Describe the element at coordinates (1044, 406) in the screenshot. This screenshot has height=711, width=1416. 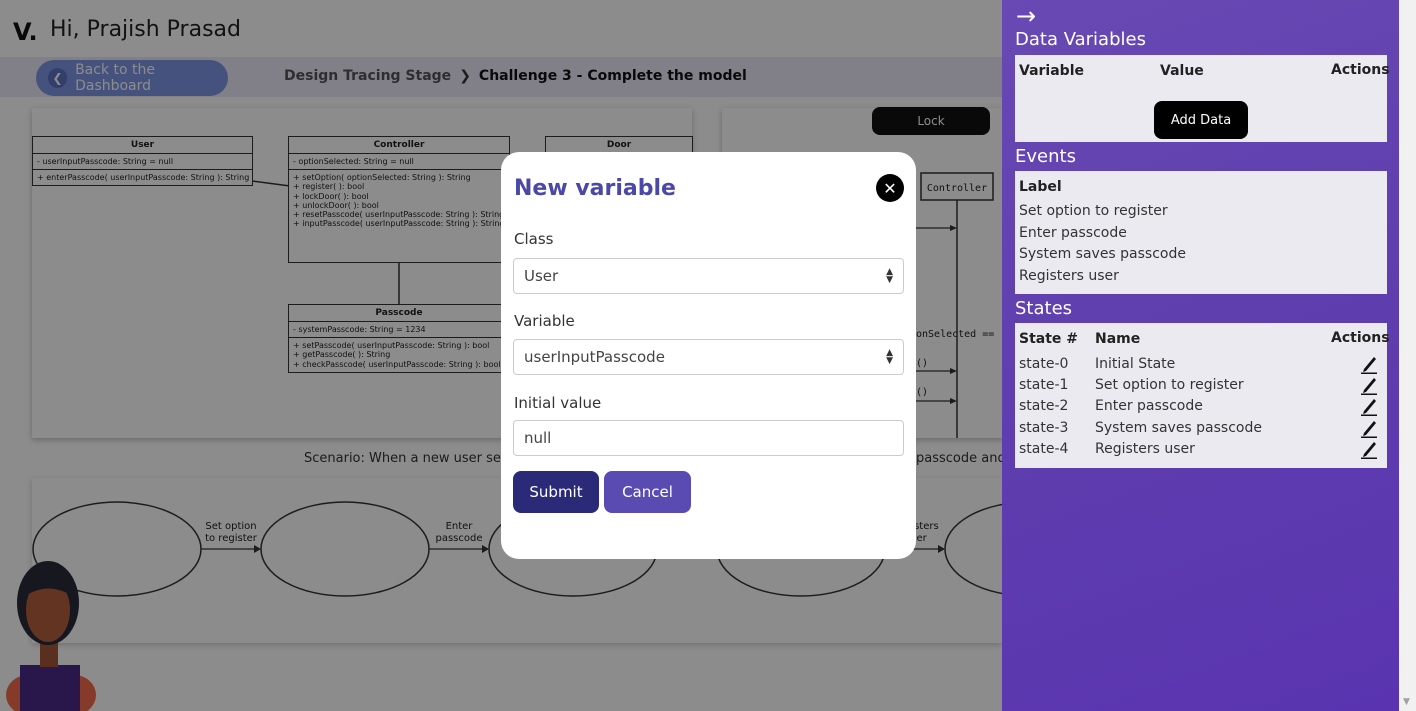
I see `state-id: state-2` at that location.